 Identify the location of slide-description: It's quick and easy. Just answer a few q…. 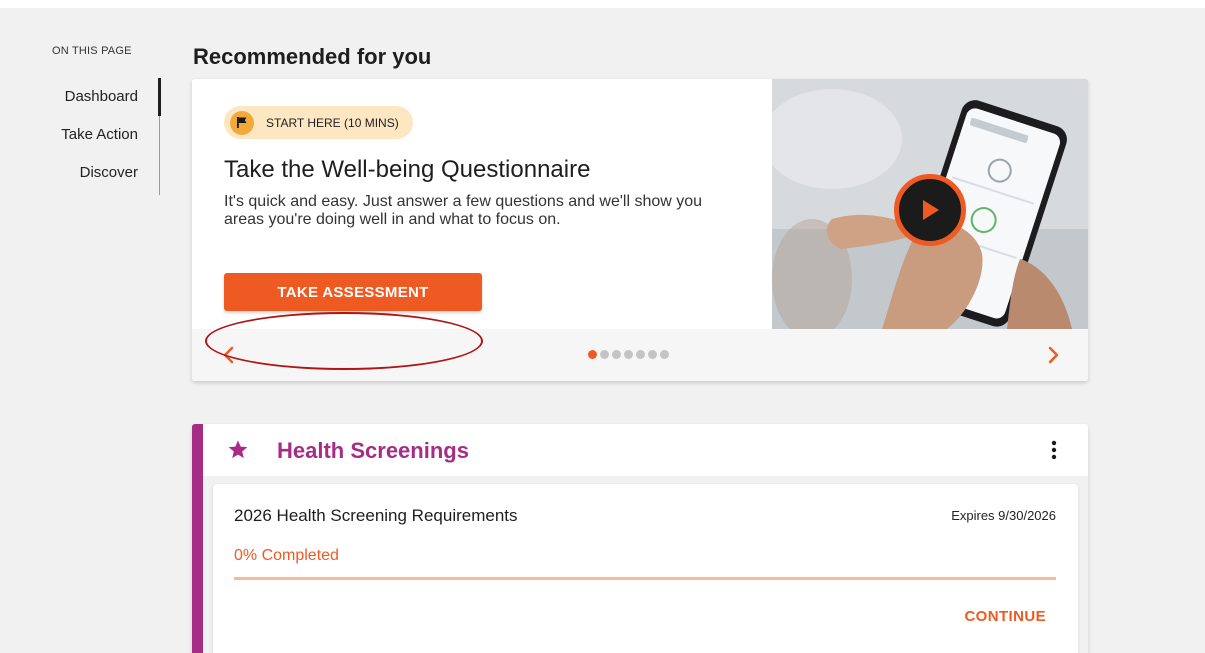
(463, 210).